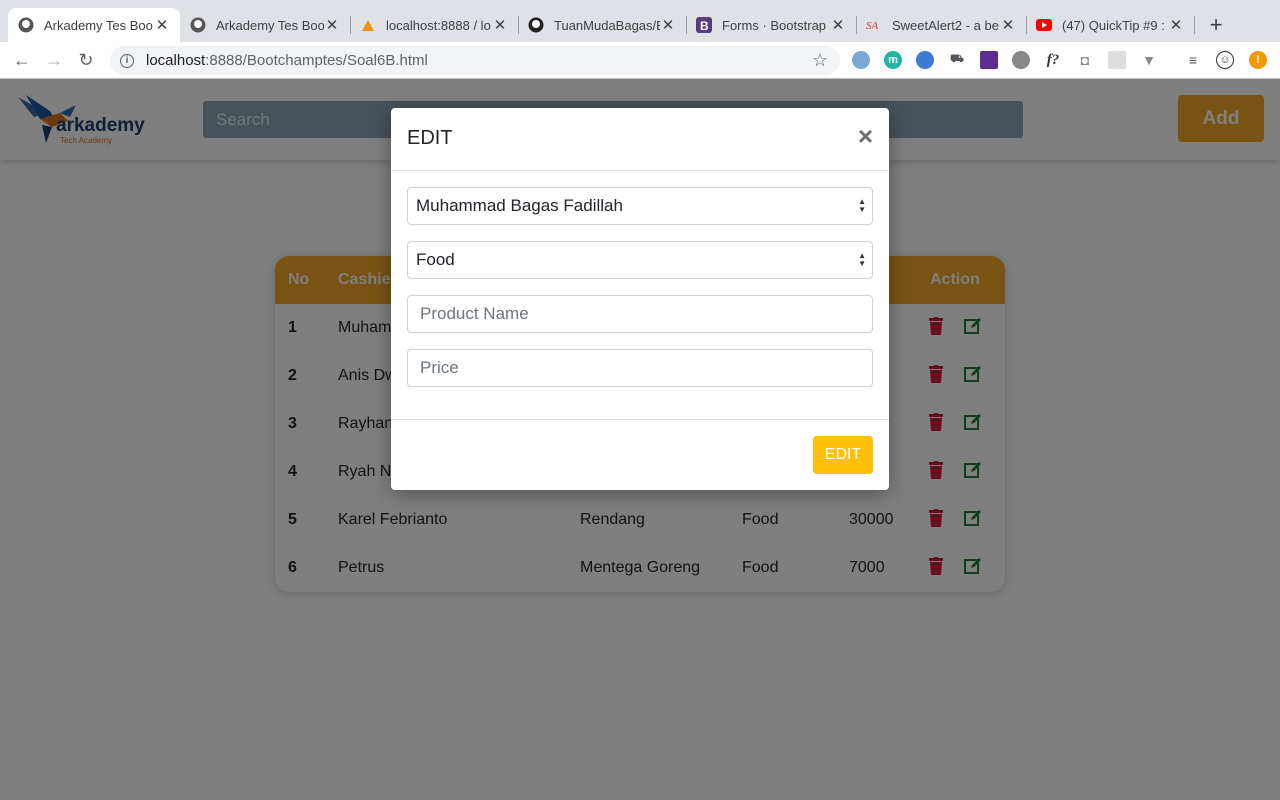 The image size is (1280, 800). I want to click on youtube-favicon-icon, so click(1044, 25).